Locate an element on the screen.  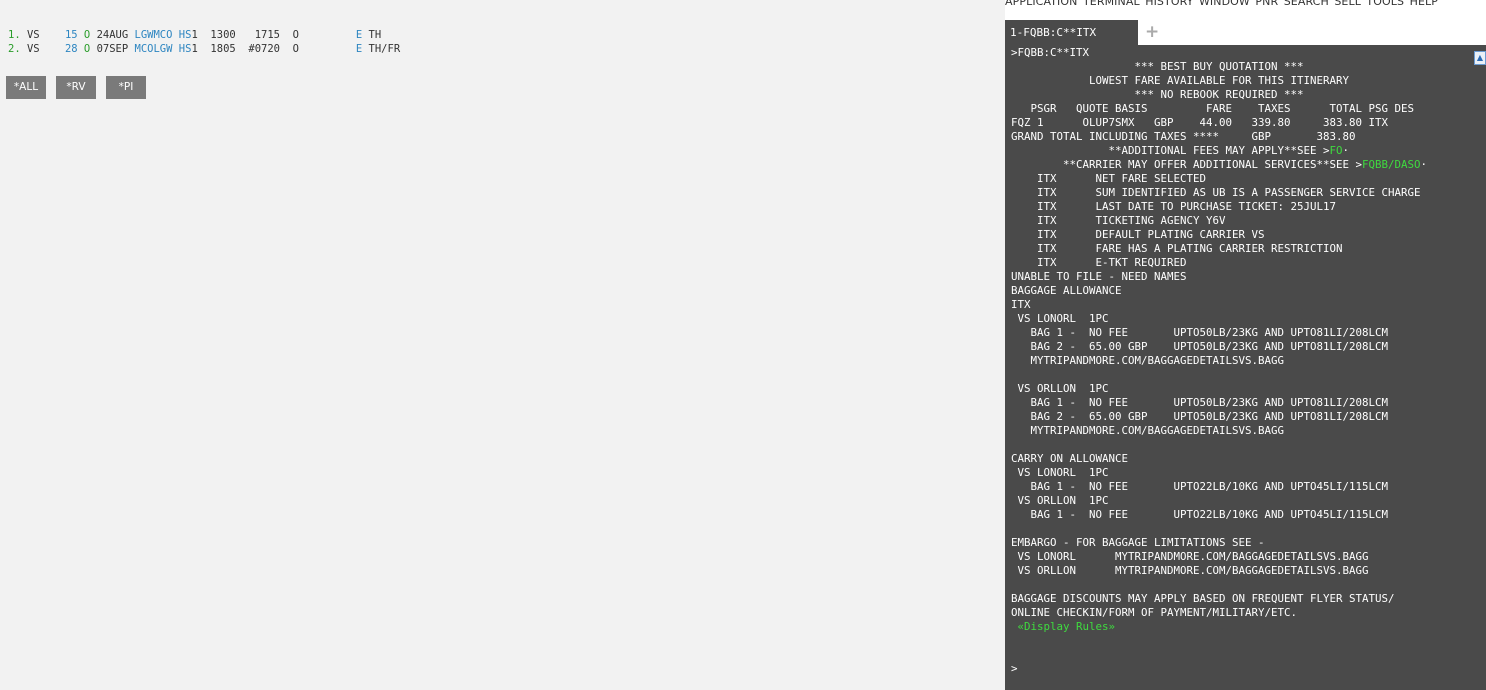
seg-flight: 28 is located at coordinates (71, 49).